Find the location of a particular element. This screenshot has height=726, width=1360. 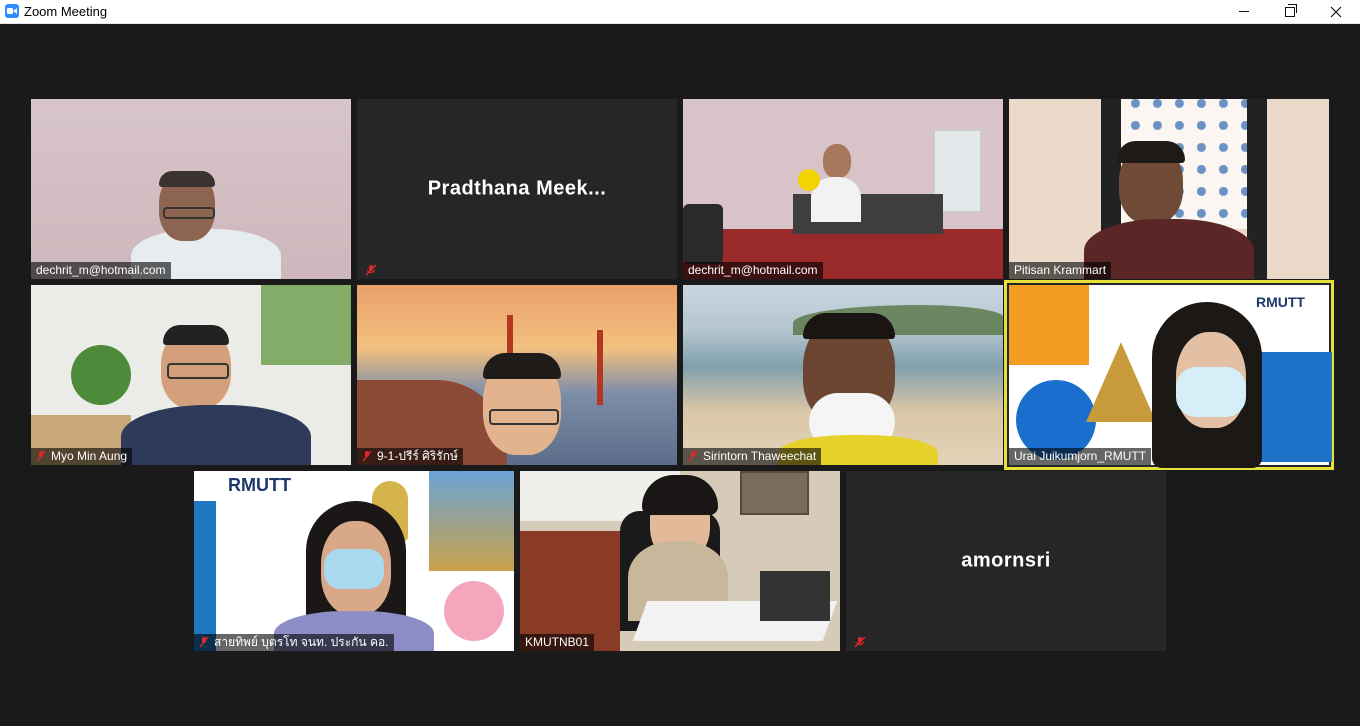

close-icon is located at coordinates (1336, 11).